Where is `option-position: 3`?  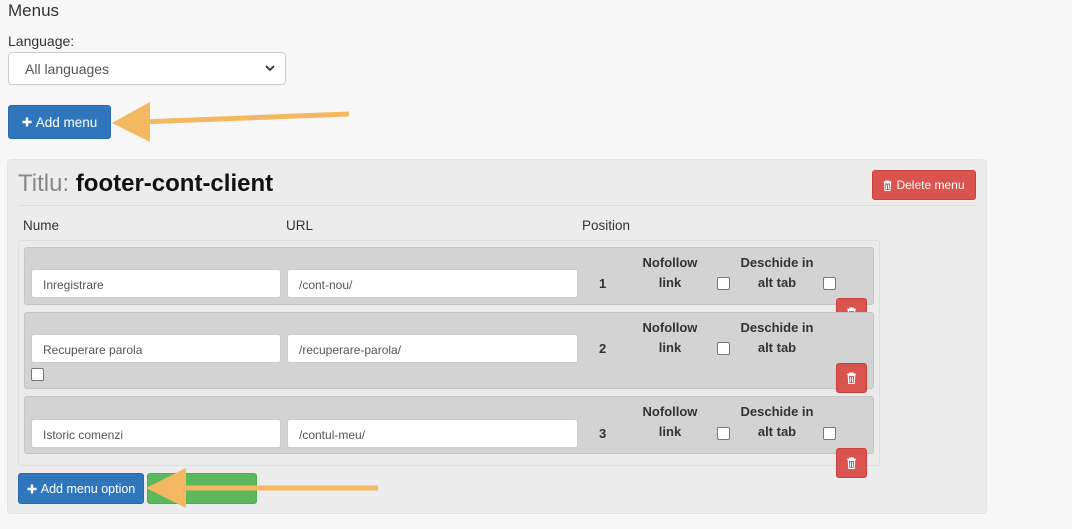 option-position: 3 is located at coordinates (603, 433).